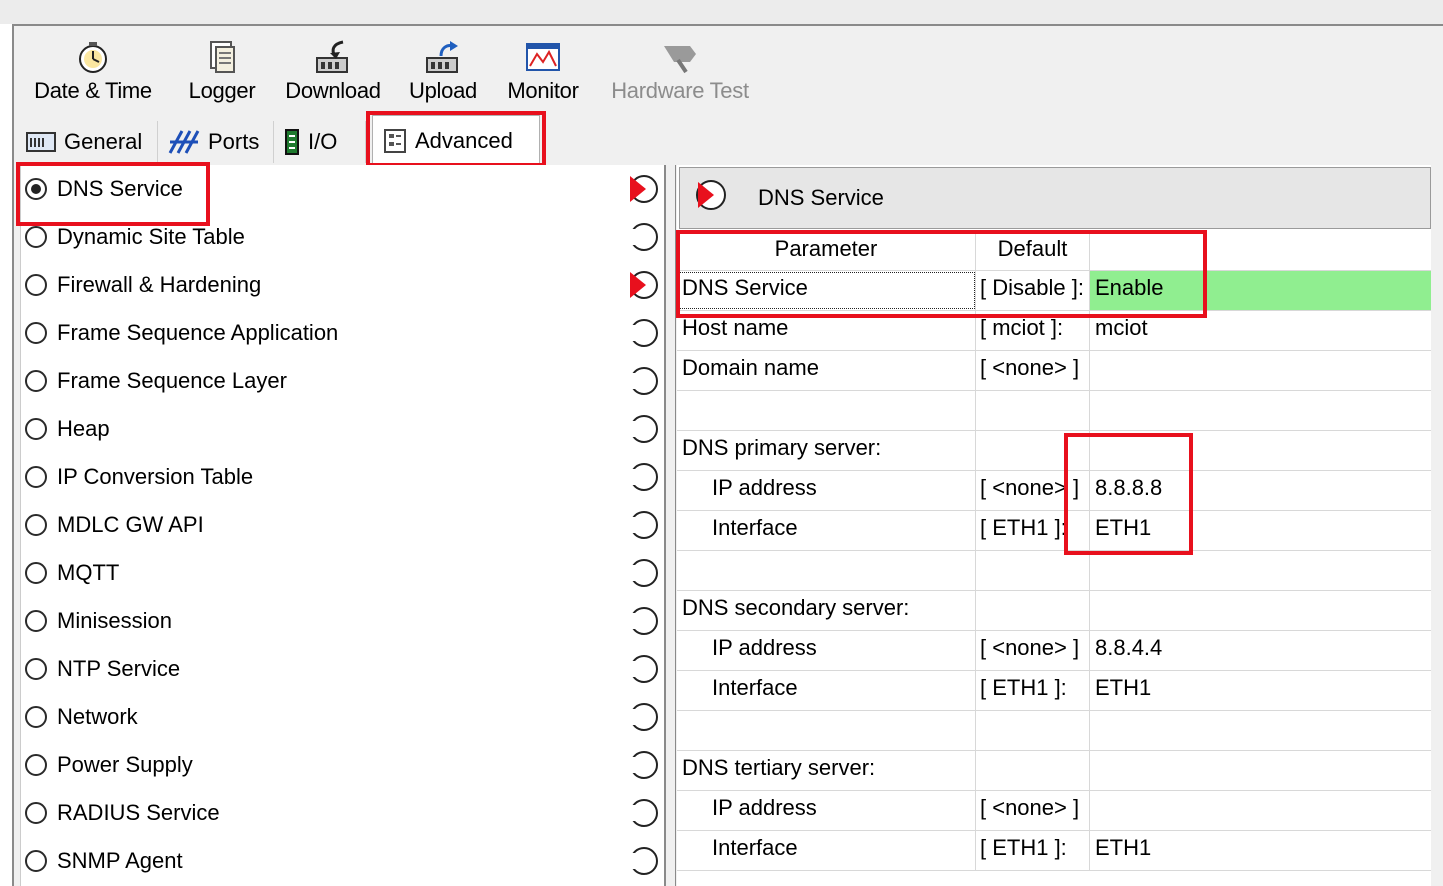 This screenshot has width=1443, height=886. I want to click on io-tab-icon, so click(292, 142).